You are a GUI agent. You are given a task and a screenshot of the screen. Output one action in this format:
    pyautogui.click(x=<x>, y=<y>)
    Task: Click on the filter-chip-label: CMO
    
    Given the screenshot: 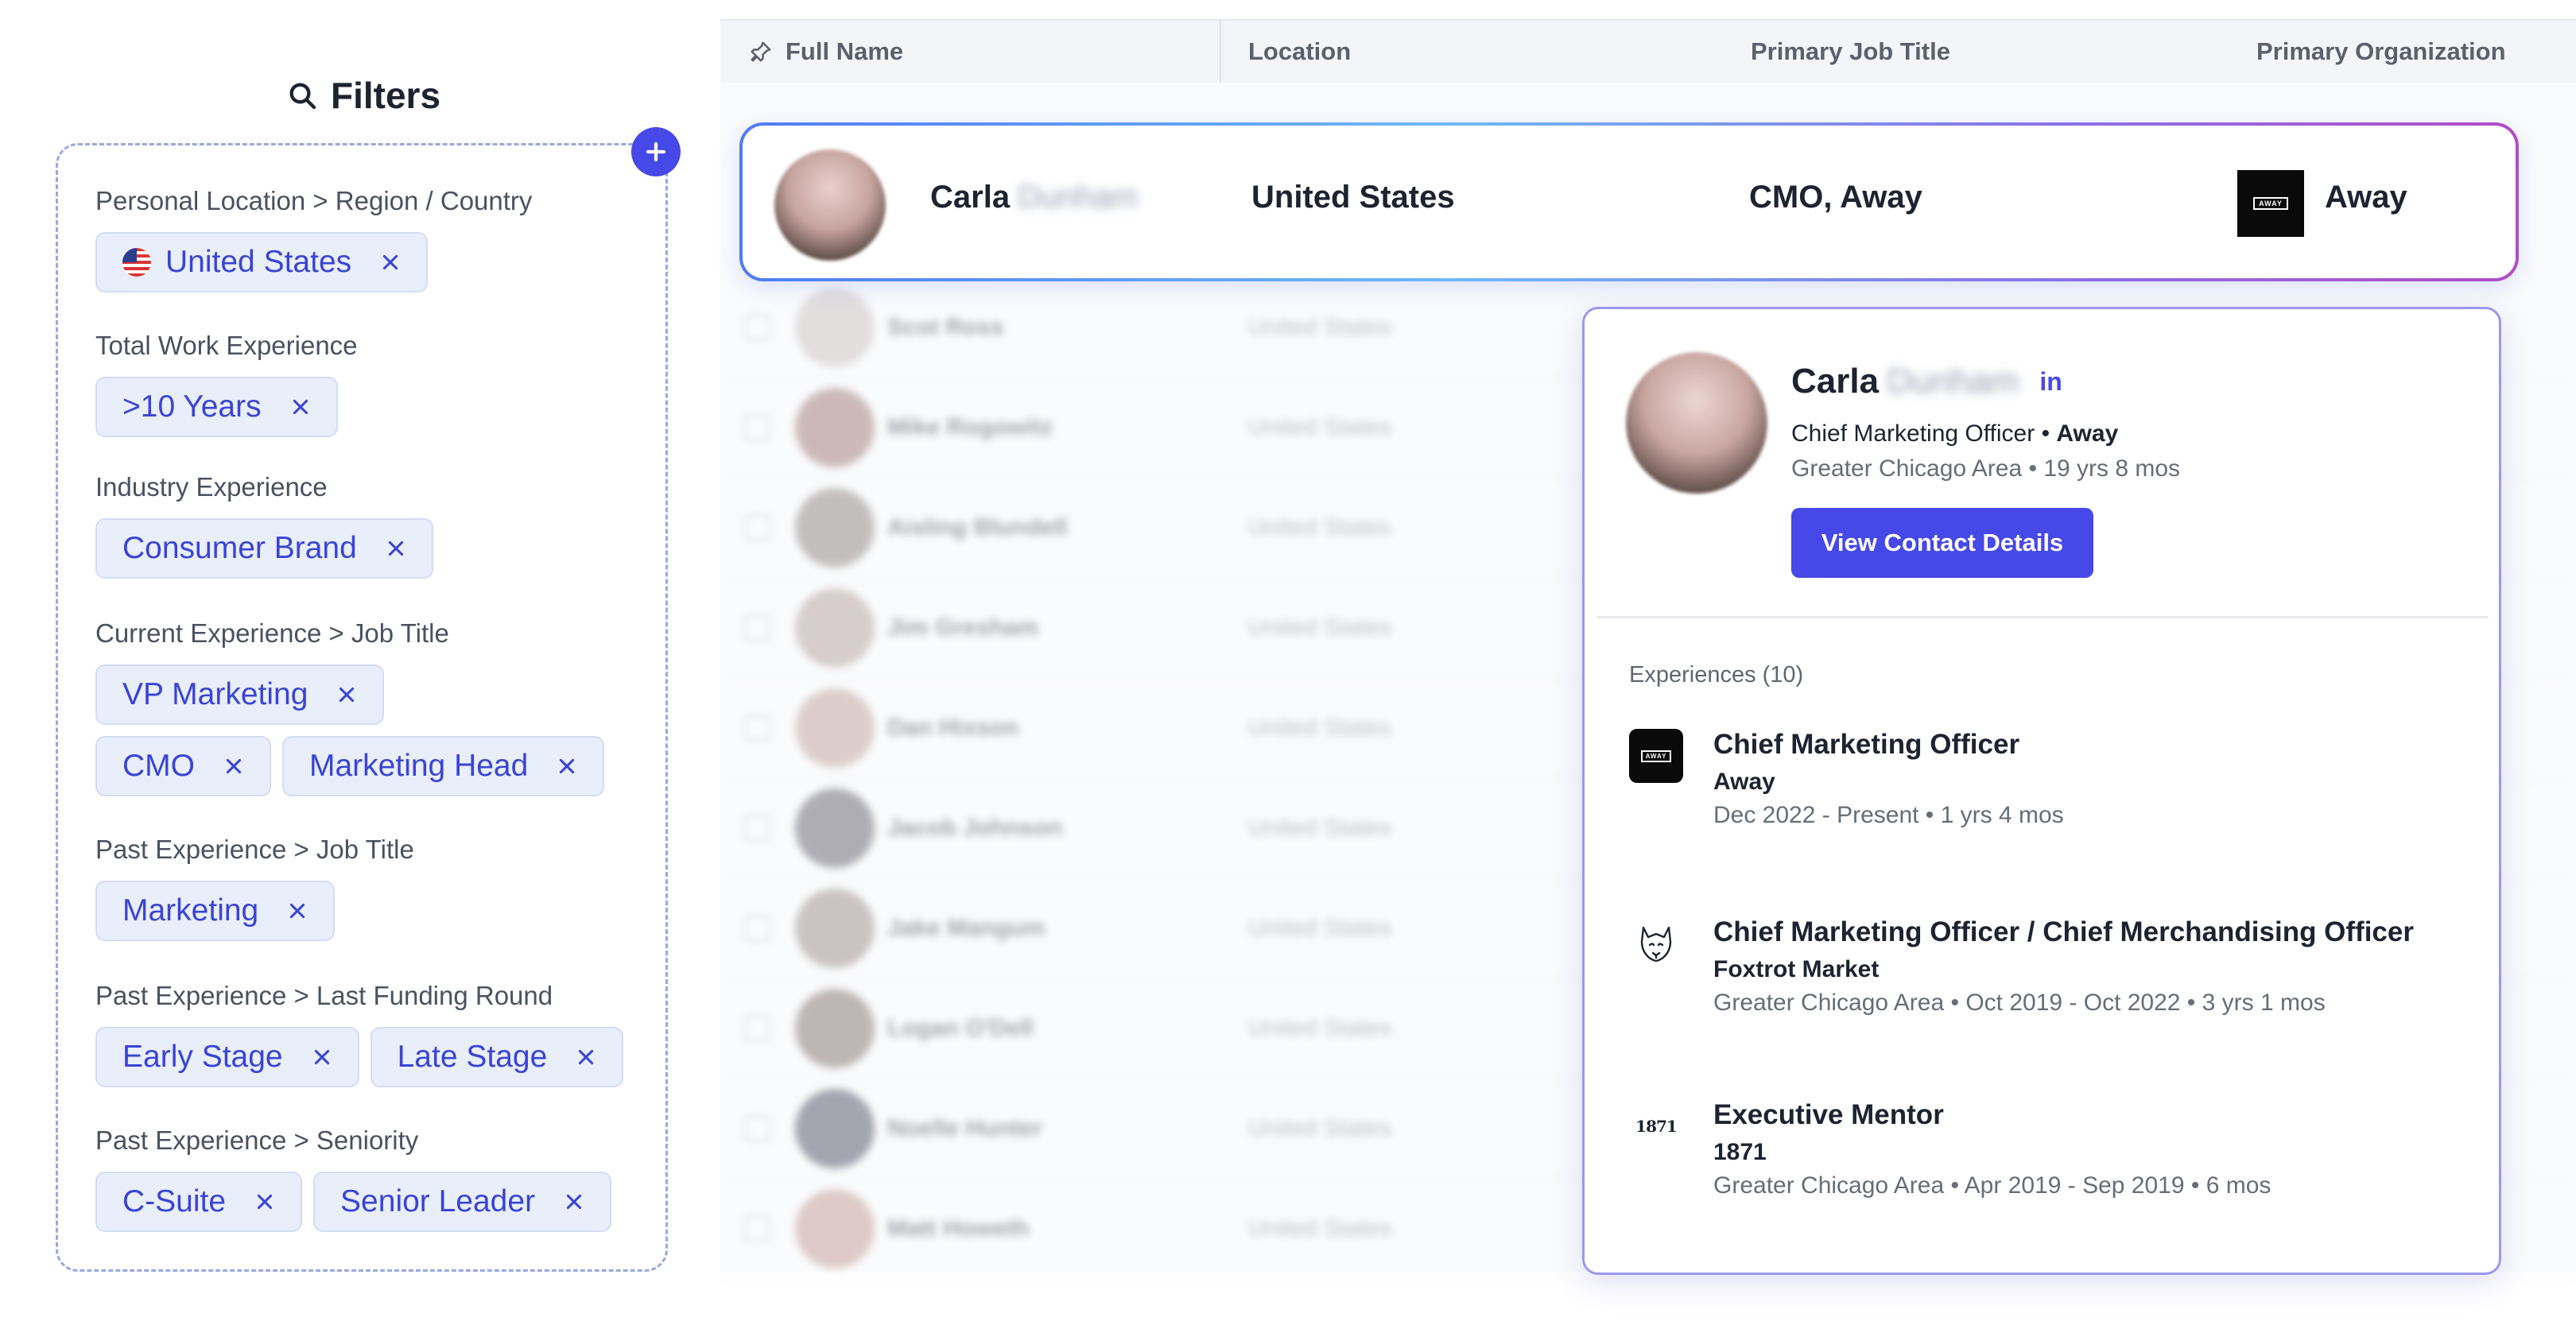 What is the action you would take?
    pyautogui.click(x=158, y=766)
    